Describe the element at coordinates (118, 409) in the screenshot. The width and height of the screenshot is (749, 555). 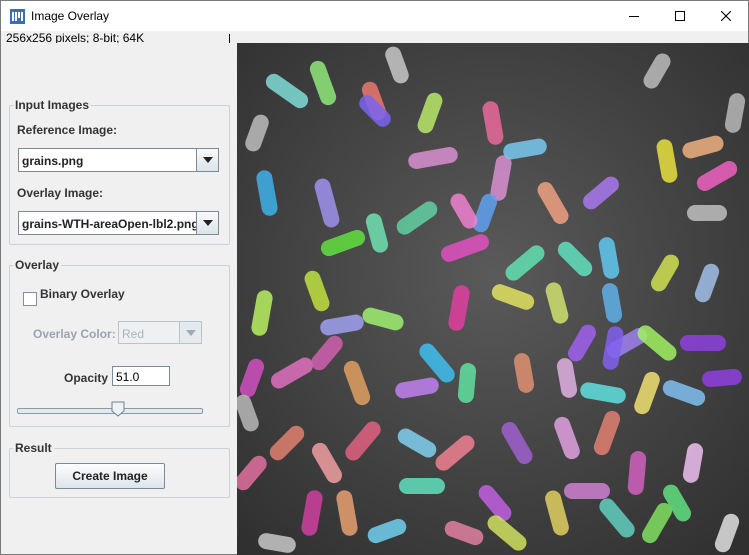
I see `opacity-slider-thumb` at that location.